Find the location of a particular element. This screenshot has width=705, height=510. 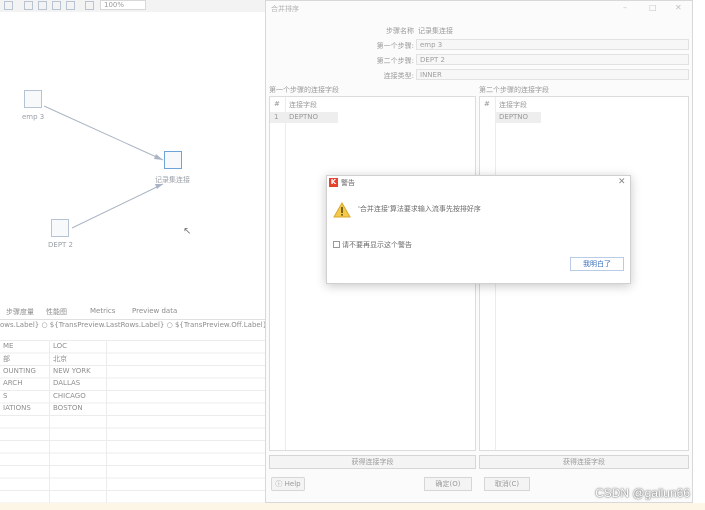

left-section-label: 第一个步骤的连接字段 is located at coordinates (304, 90).